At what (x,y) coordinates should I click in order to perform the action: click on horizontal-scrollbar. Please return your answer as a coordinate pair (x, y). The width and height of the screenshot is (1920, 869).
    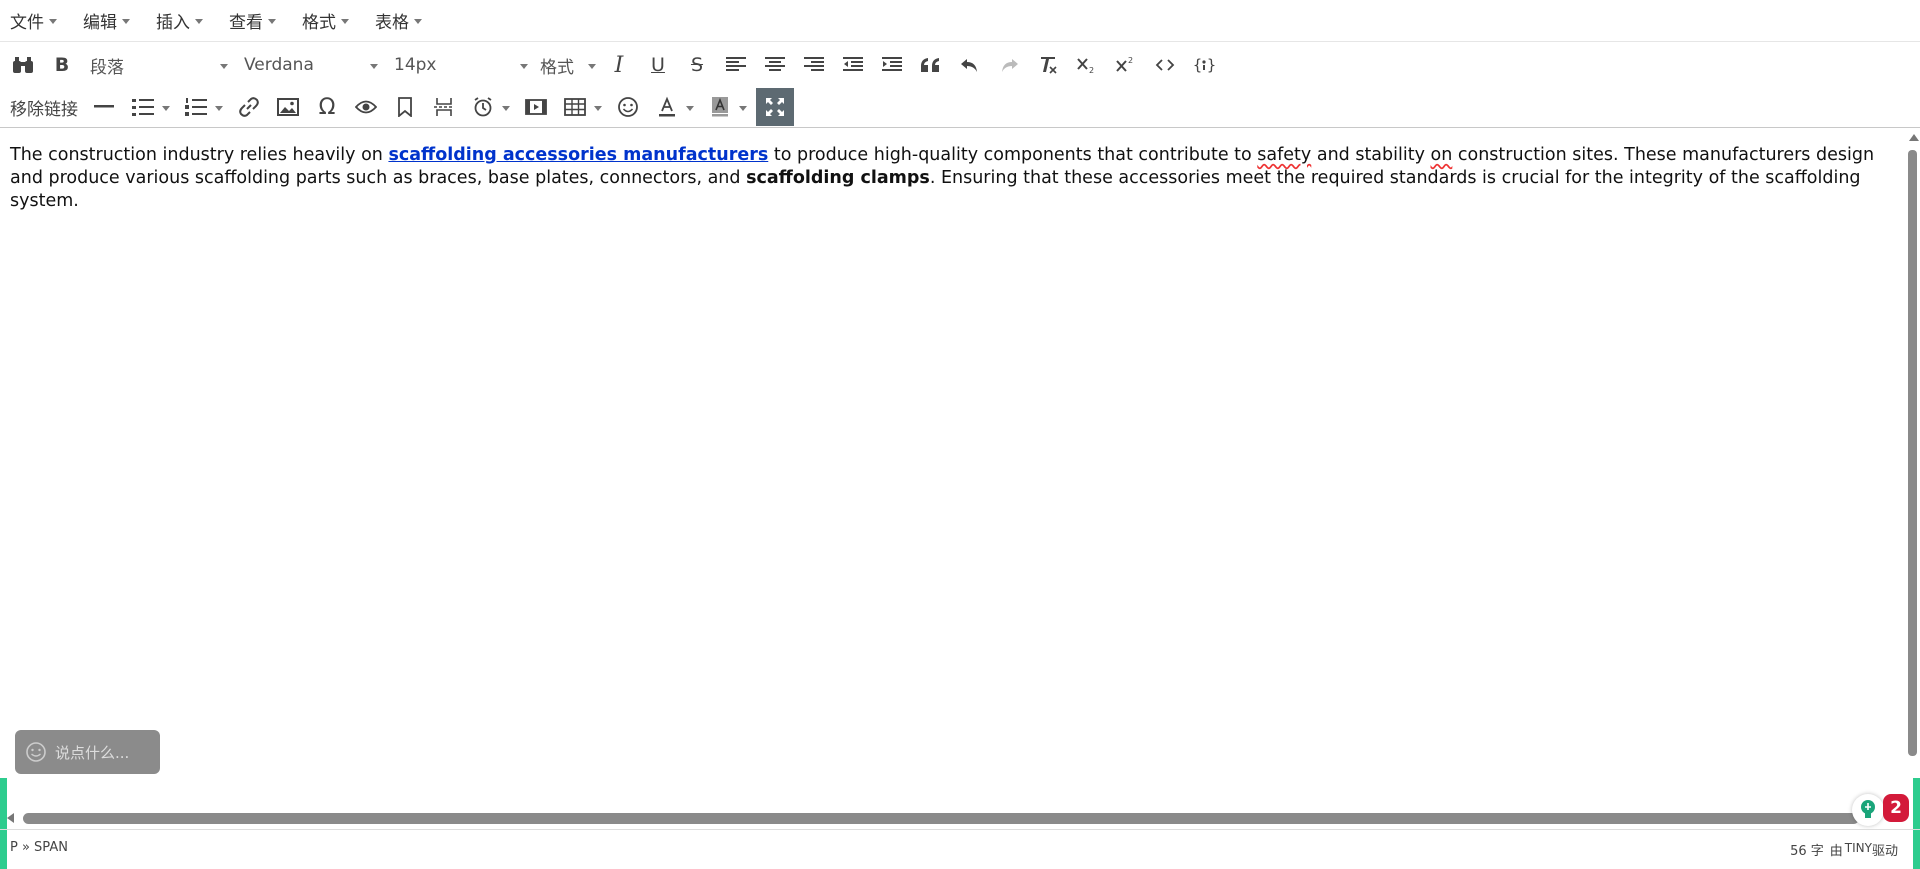
    Looking at the image, I should click on (960, 818).